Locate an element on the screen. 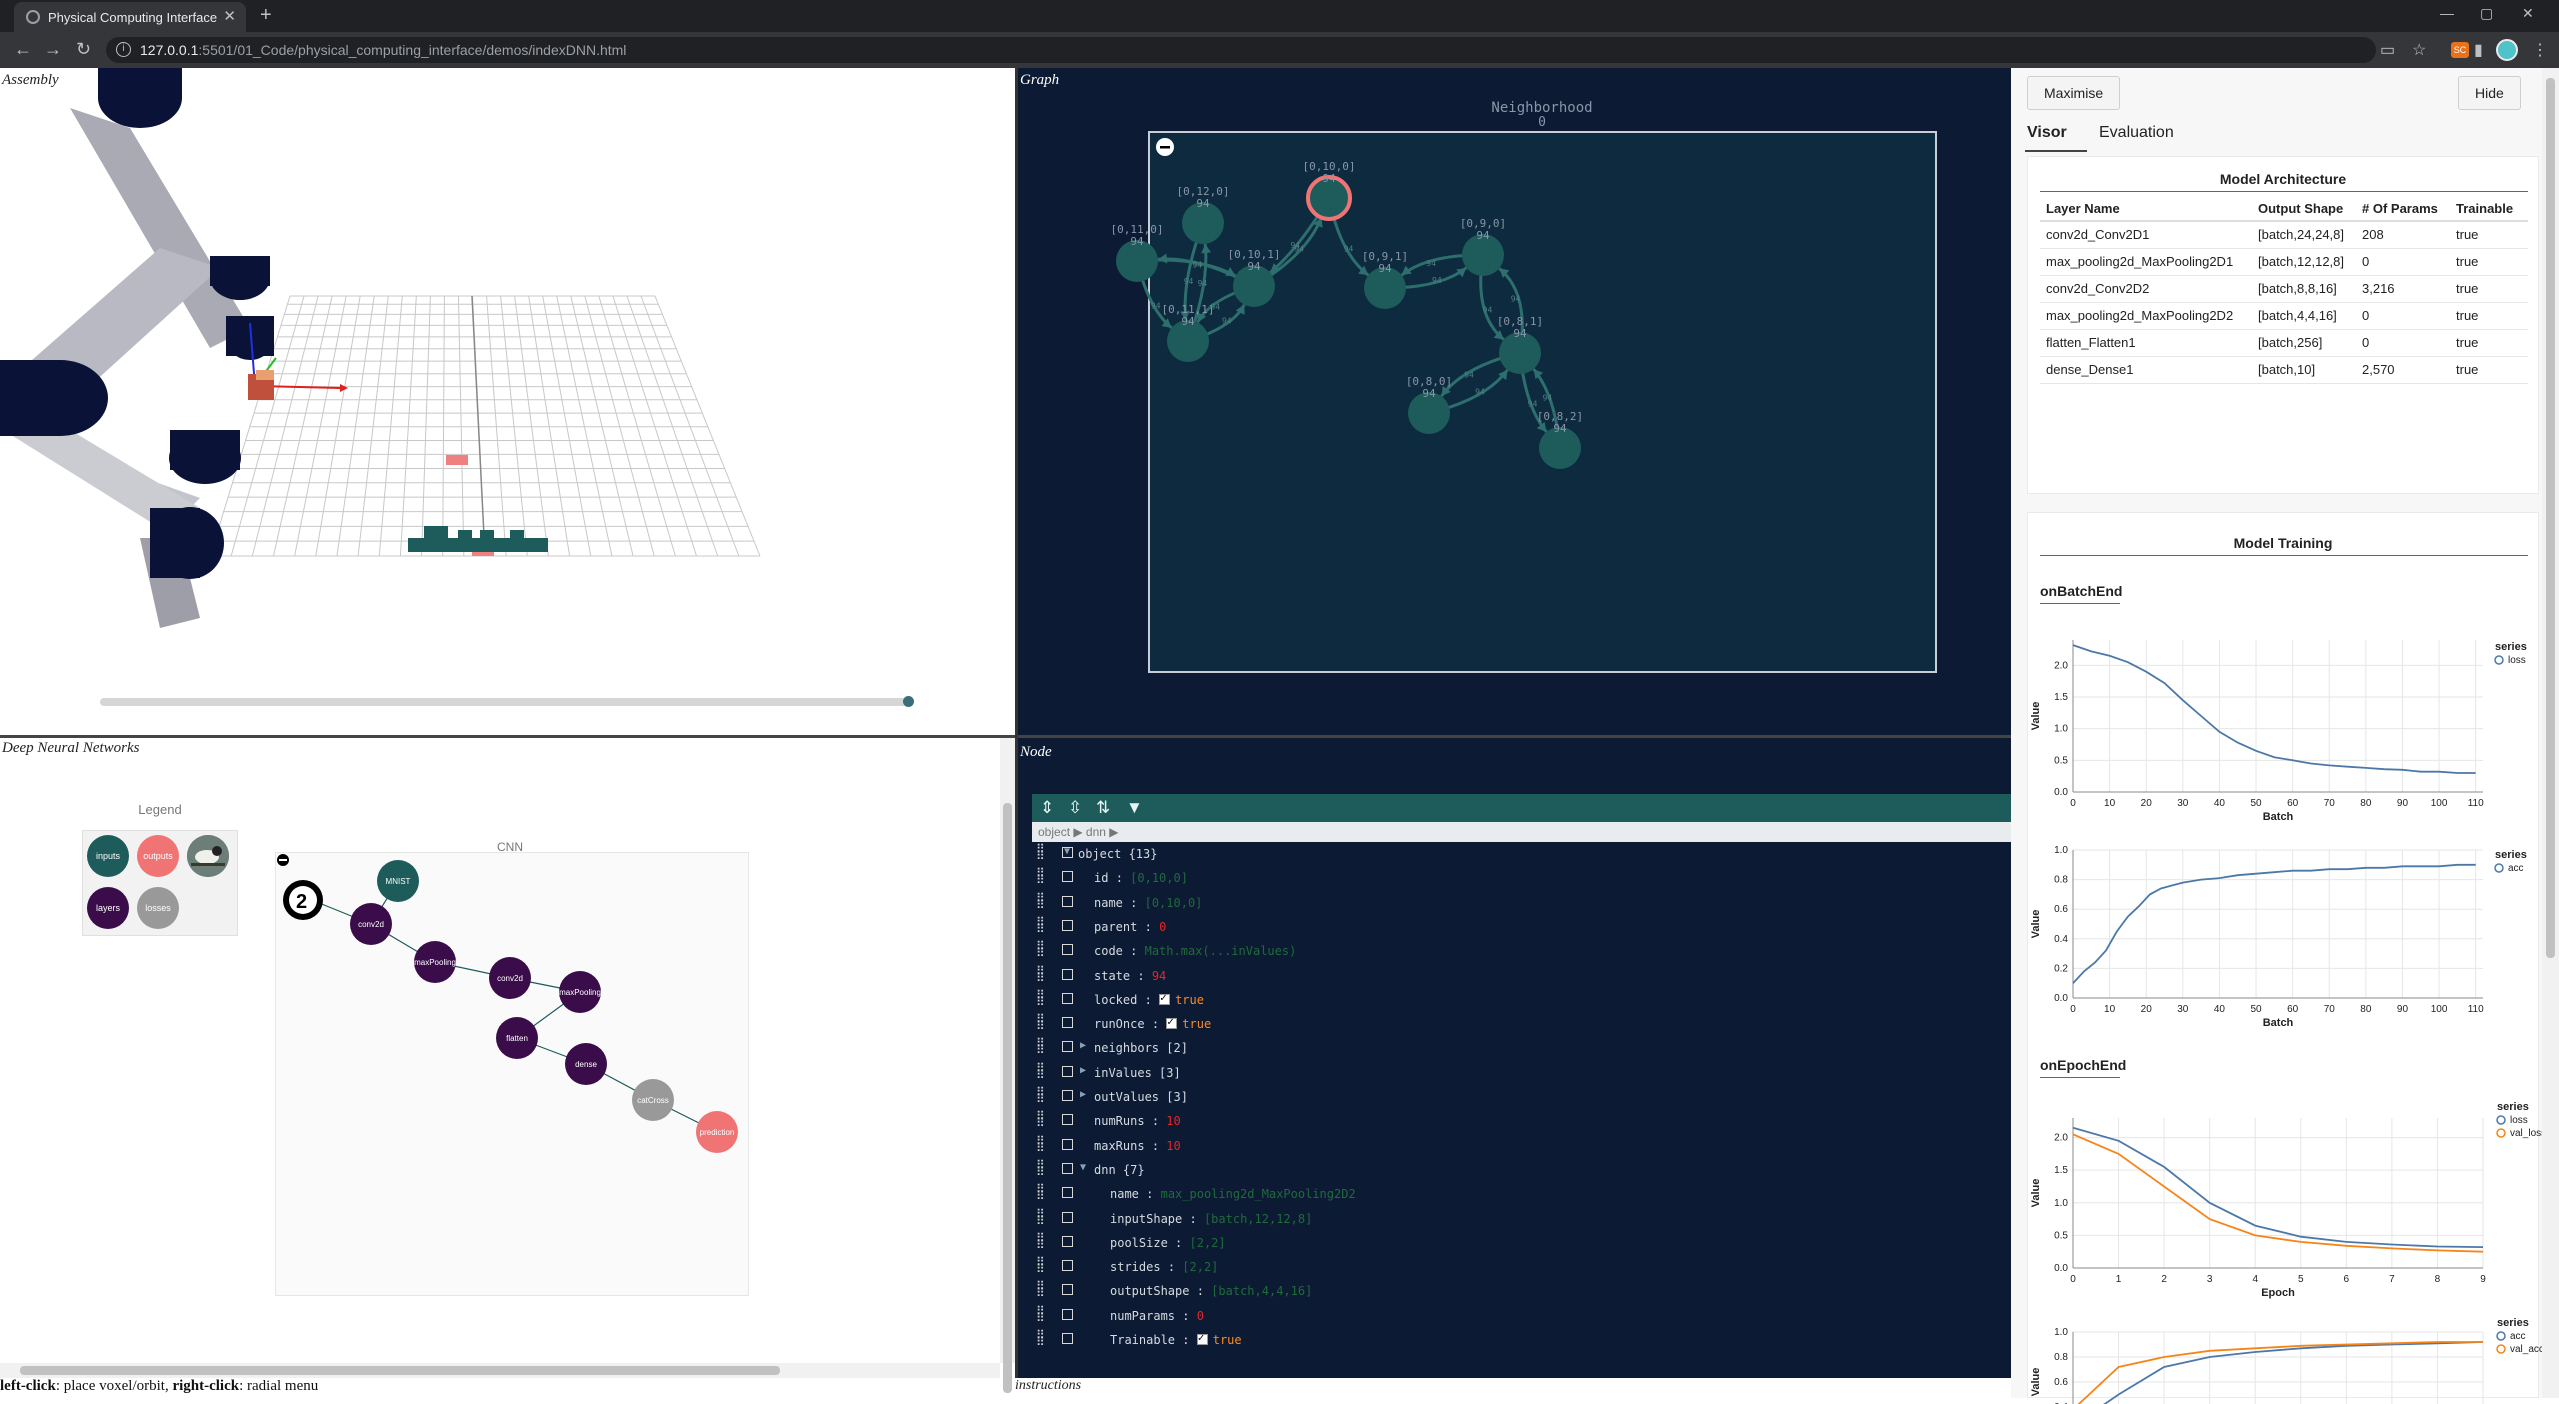 Image resolution: width=2559 pixels, height=1404 pixels. json-row-dnn-trainable: ⠿⠿ Trainable : true is located at coordinates (1521, 1340).